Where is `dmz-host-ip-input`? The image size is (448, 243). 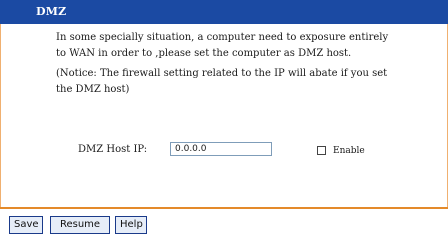 dmz-host-ip-input is located at coordinates (221, 149).